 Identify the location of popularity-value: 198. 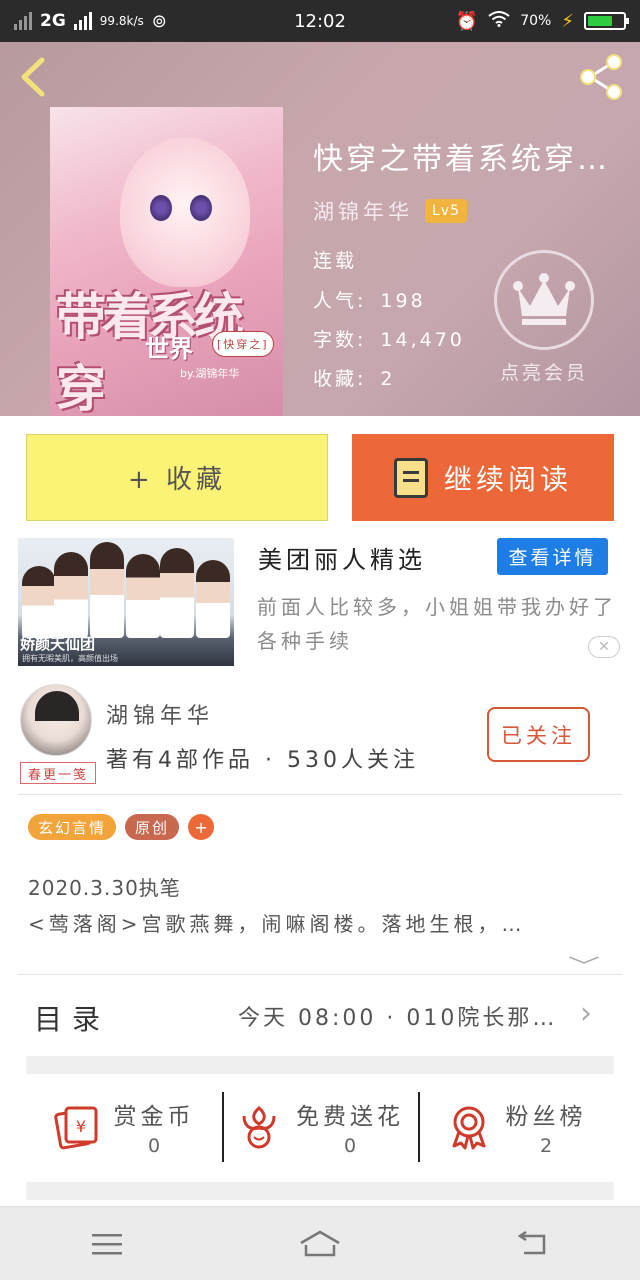
(403, 301).